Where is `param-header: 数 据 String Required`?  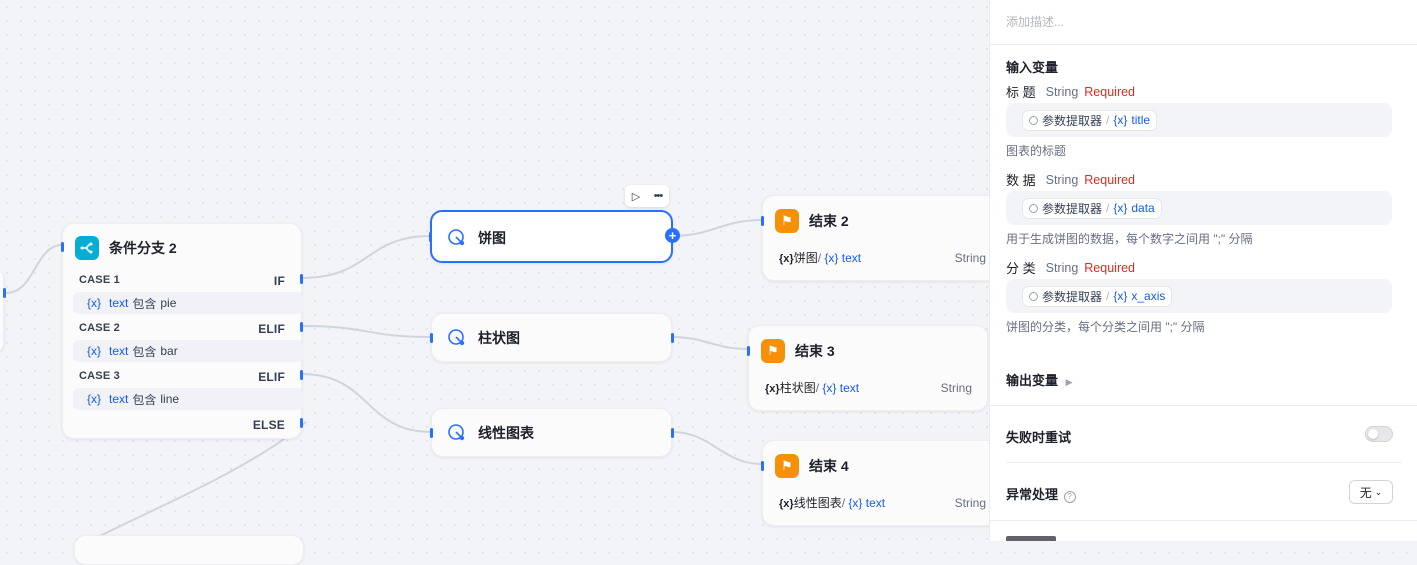 param-header: 数 据 String Required is located at coordinates (1071, 180).